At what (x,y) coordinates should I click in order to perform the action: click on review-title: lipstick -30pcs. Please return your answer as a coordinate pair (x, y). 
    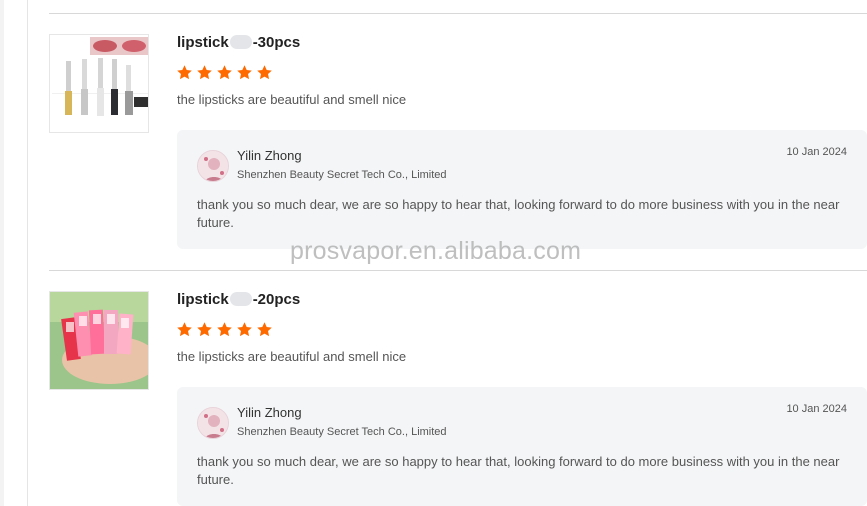
    Looking at the image, I should click on (238, 42).